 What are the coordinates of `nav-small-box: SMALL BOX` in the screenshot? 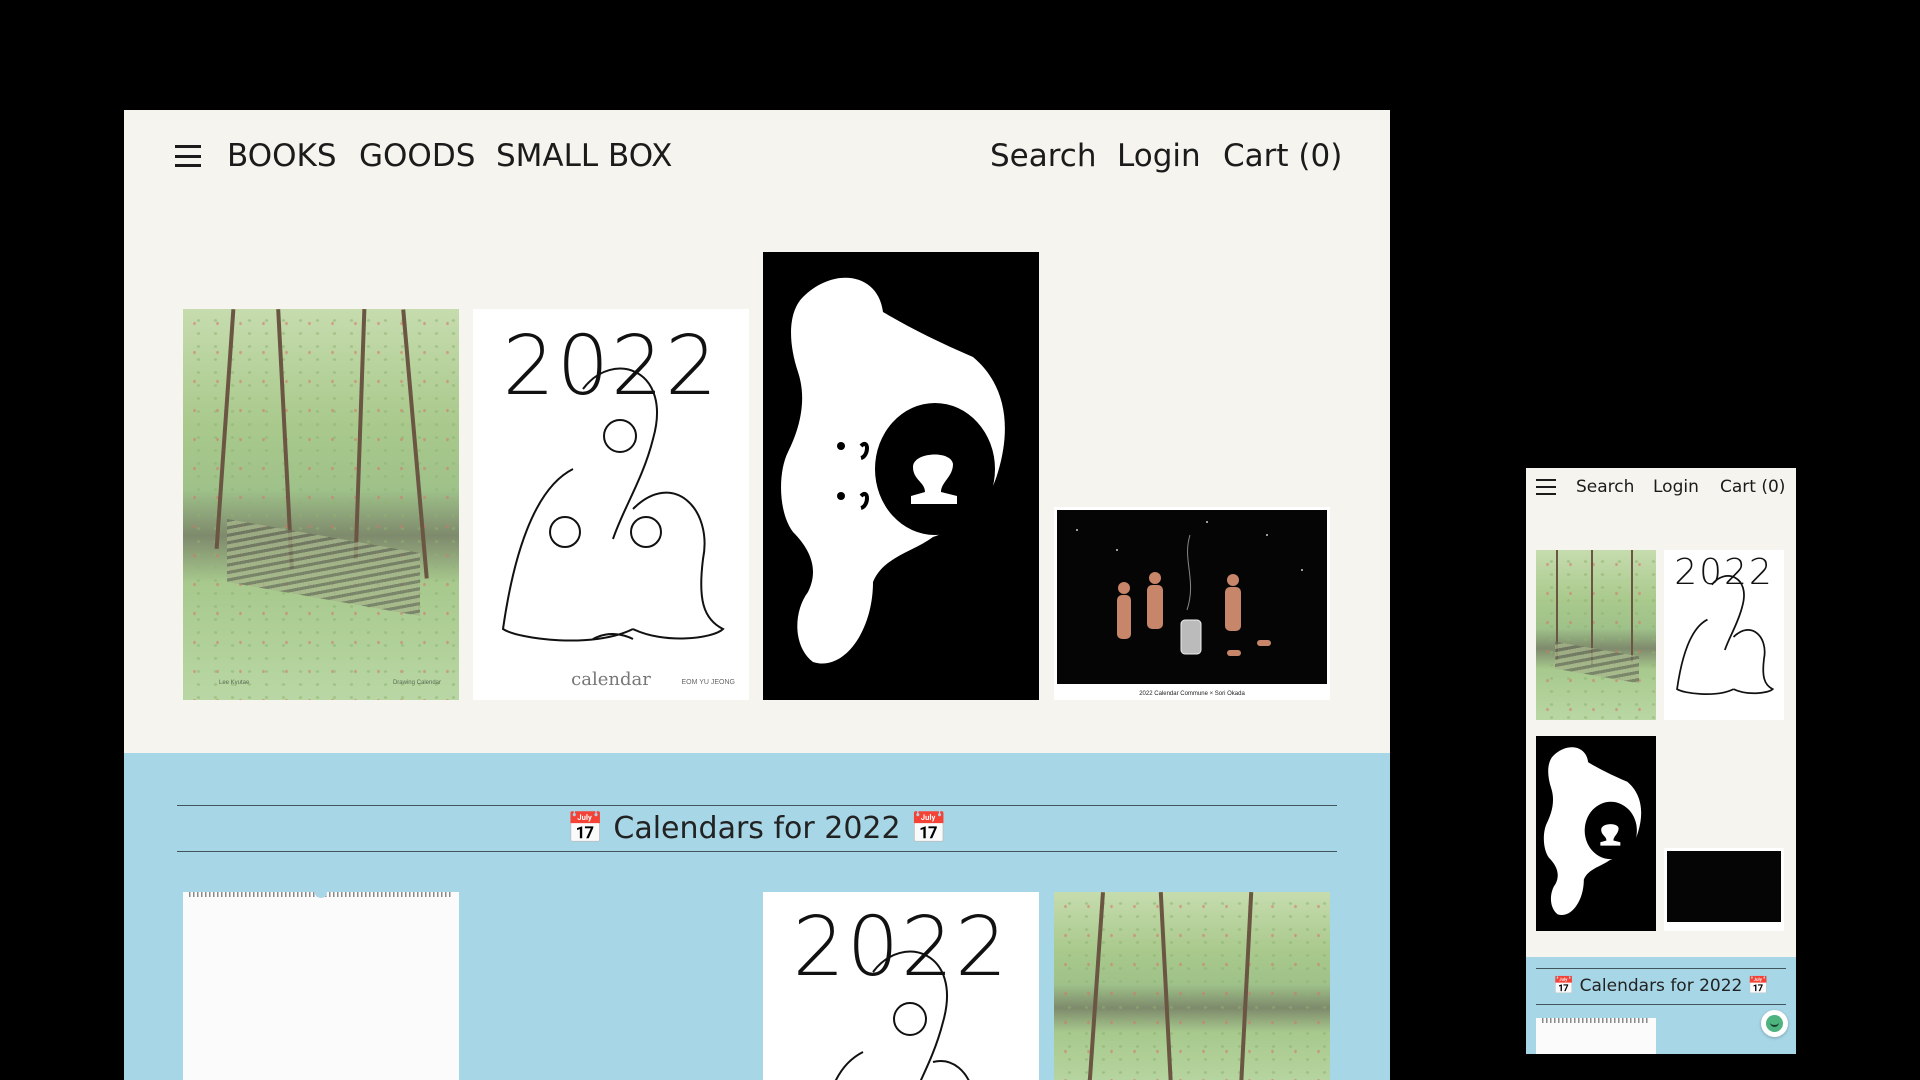 It's located at (584, 156).